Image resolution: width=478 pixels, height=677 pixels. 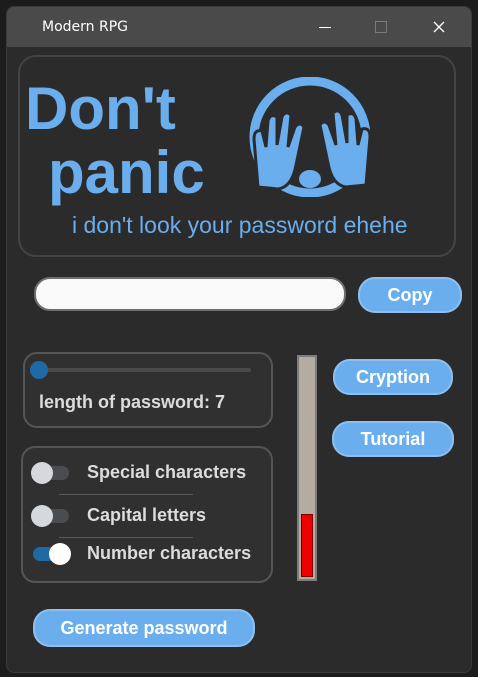 What do you see at coordinates (85, 27) in the screenshot?
I see `window-title: Modern RPG` at bounding box center [85, 27].